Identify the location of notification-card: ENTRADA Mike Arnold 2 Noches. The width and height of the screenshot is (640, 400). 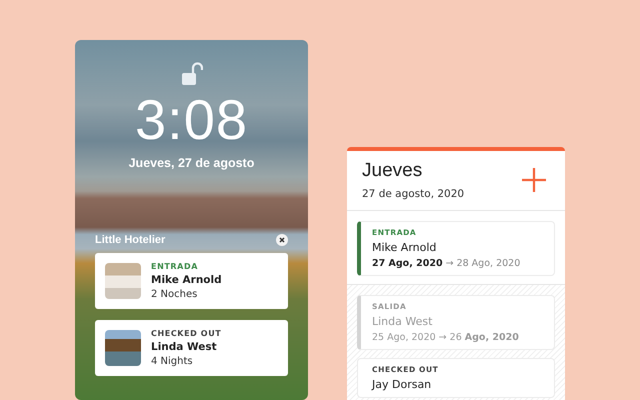
(191, 281).